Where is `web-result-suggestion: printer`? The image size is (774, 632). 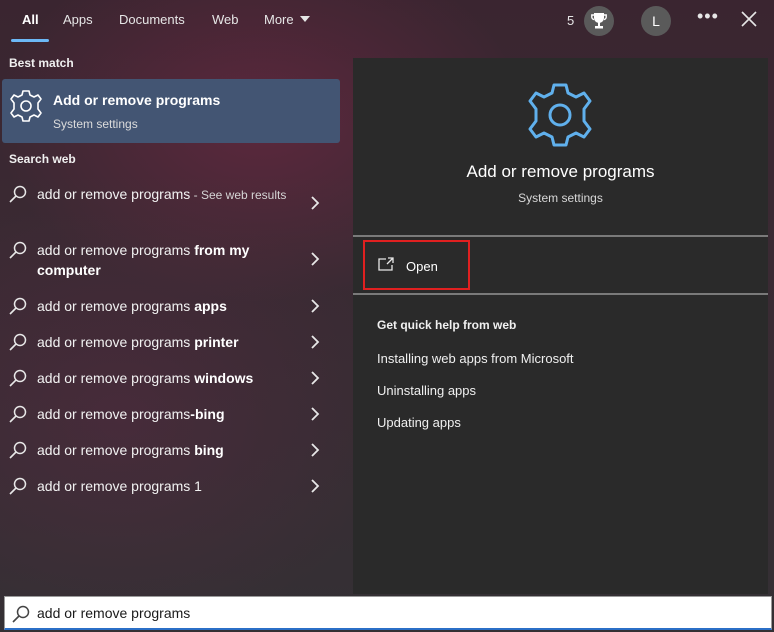
web-result-suggestion: printer is located at coordinates (216, 342).